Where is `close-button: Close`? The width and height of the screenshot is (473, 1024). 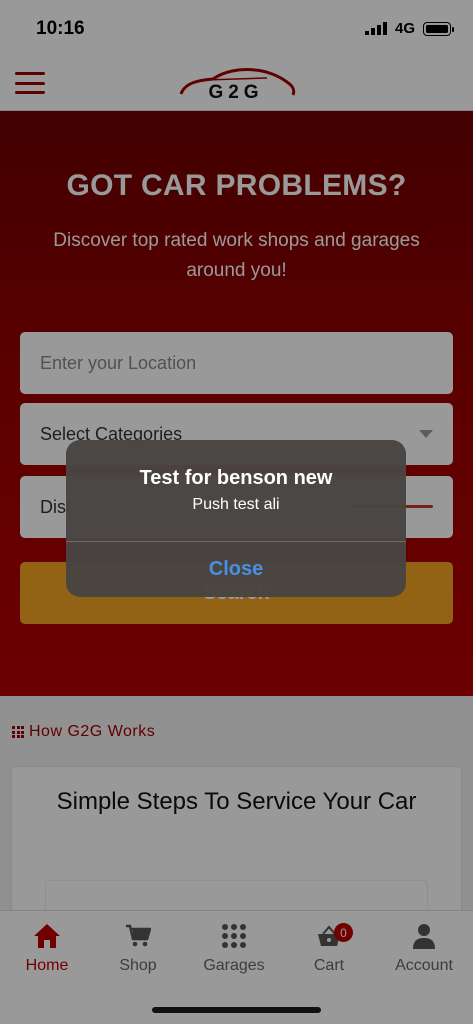
close-button: Close is located at coordinates (236, 569).